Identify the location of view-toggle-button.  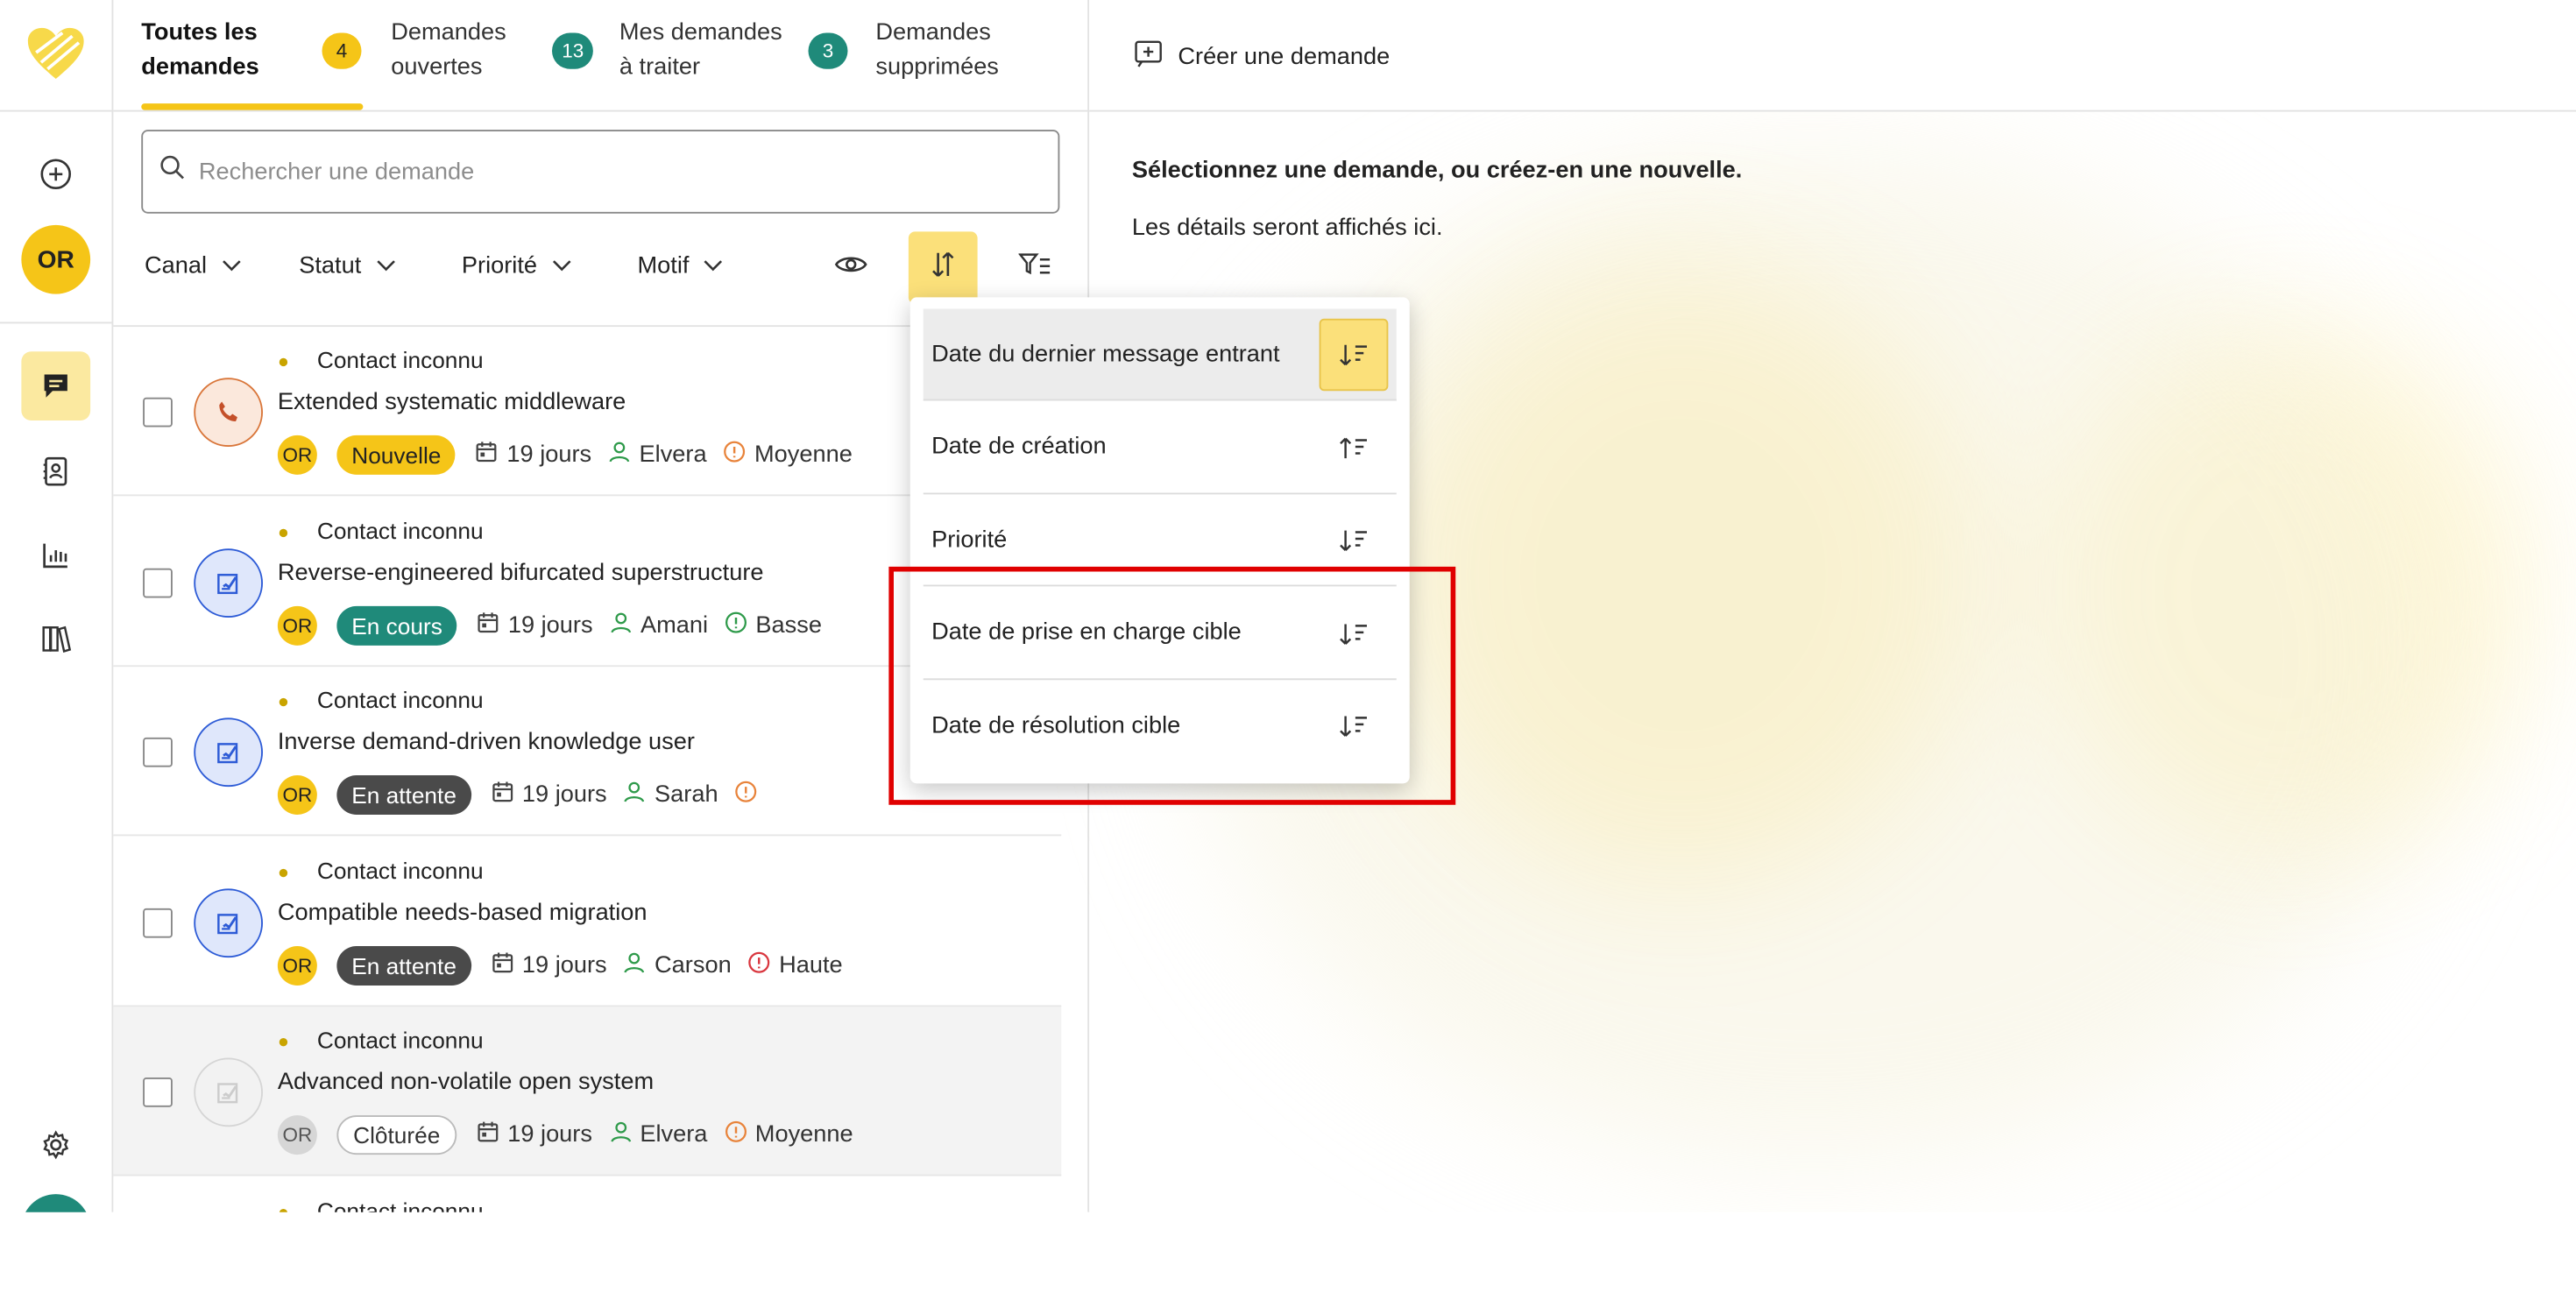
(851, 267).